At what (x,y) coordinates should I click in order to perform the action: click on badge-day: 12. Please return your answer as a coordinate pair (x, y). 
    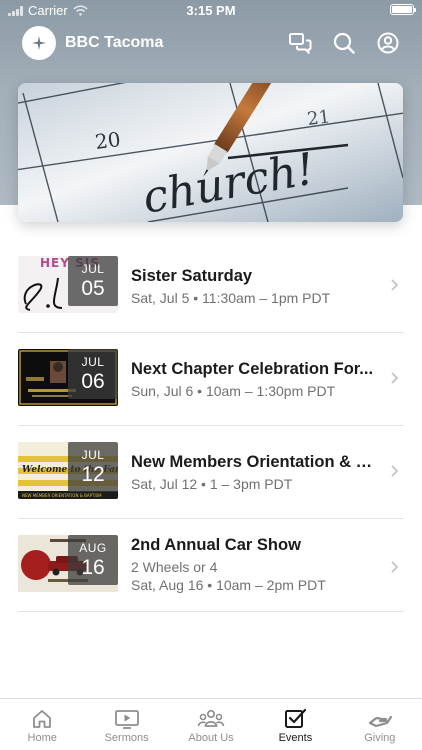
    Looking at the image, I should click on (93, 474).